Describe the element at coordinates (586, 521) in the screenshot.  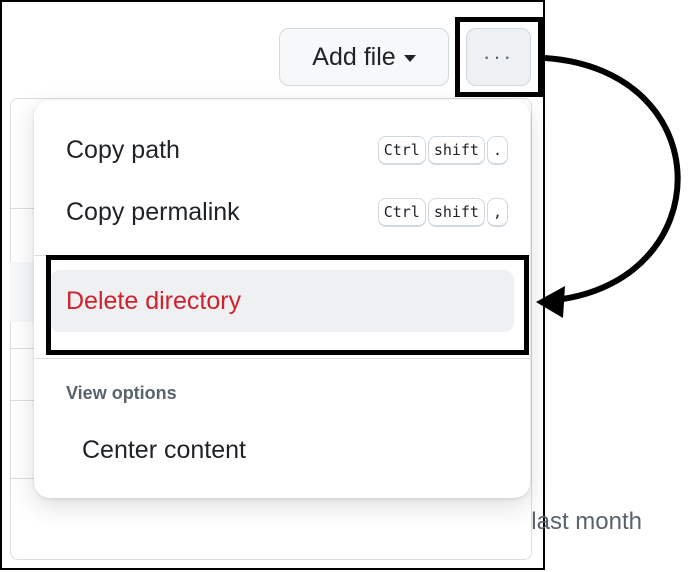
I see `last-commit-time: last month` at that location.